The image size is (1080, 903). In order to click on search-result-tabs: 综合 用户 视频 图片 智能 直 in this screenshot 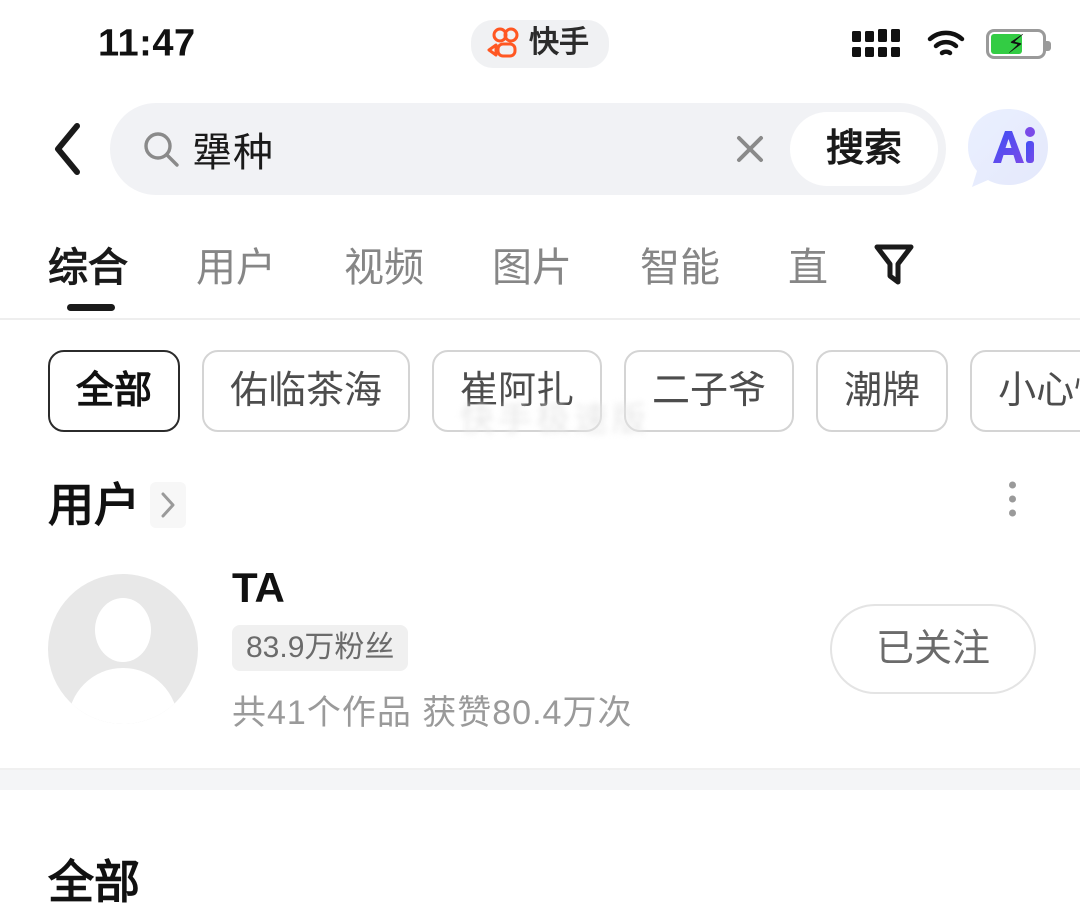, I will do `click(540, 265)`.